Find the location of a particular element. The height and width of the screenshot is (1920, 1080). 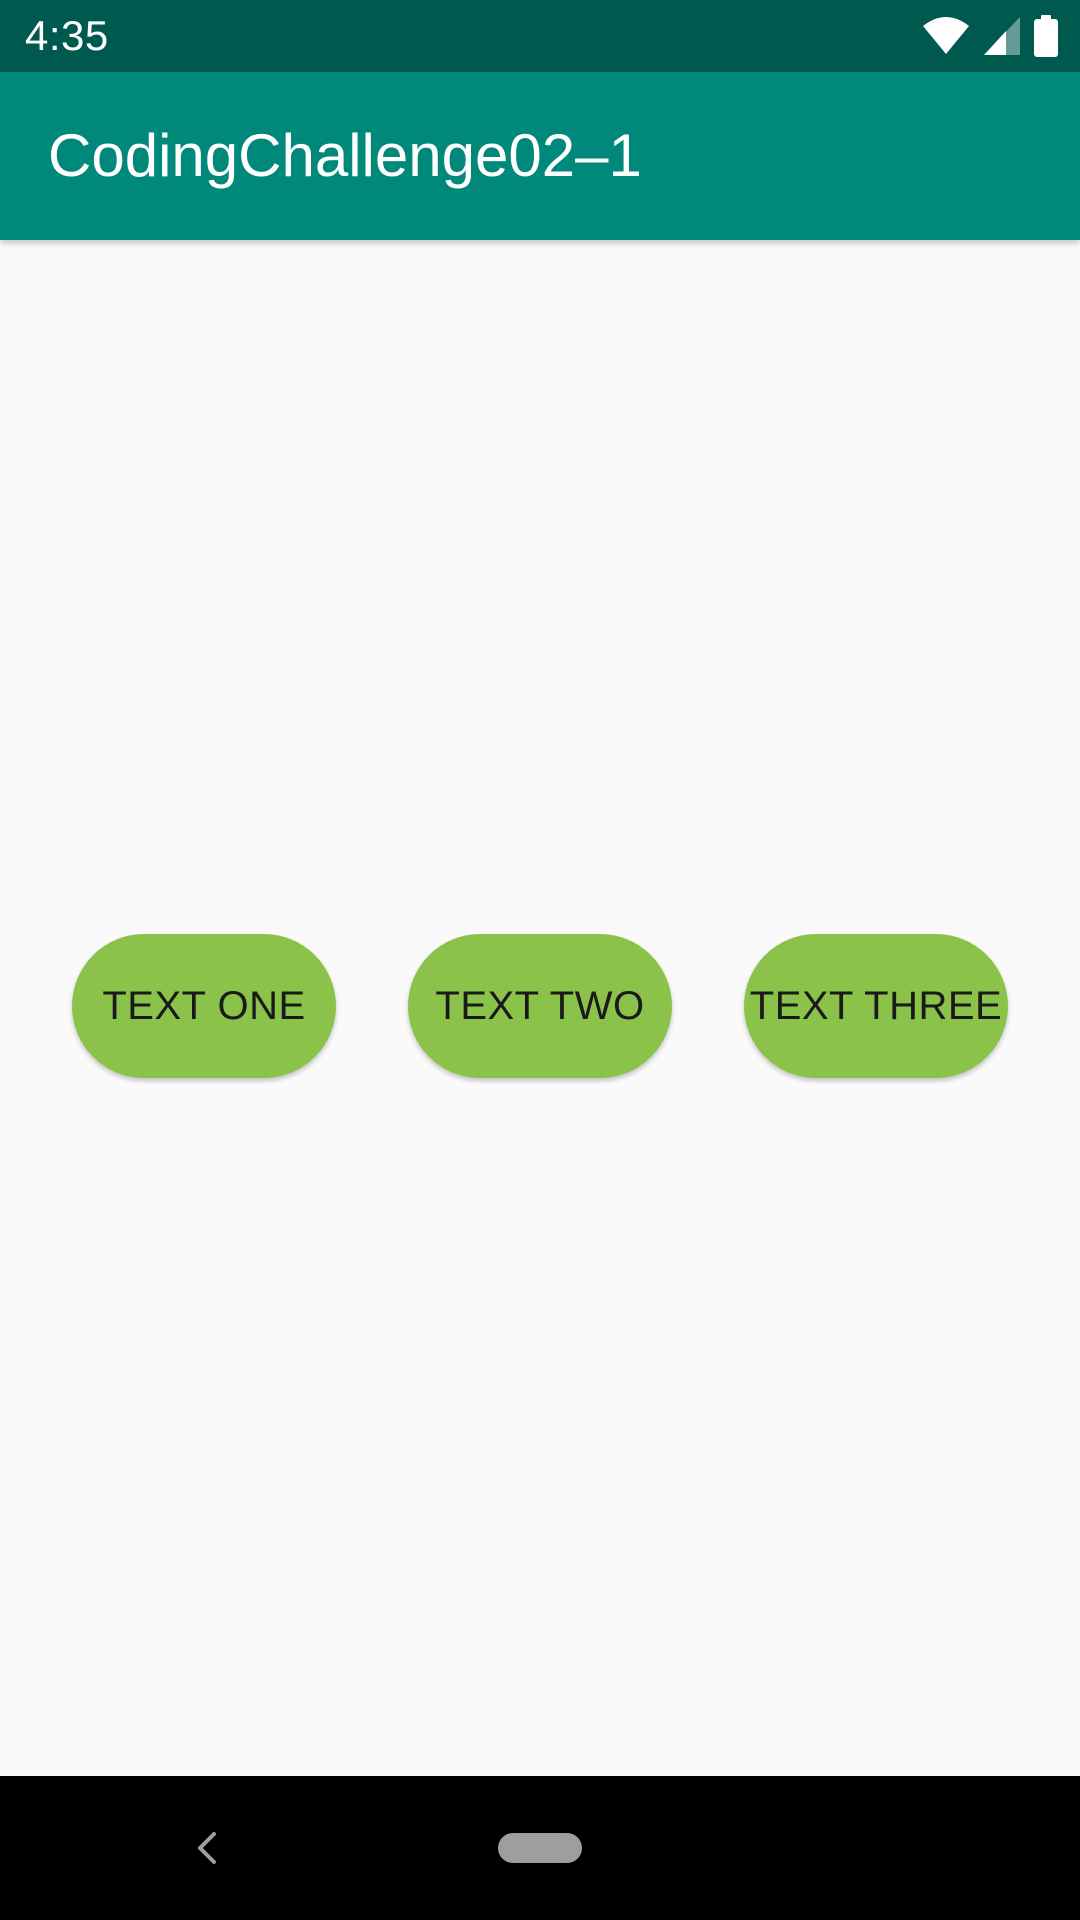

text-two-button: TEXT TWO is located at coordinates (540, 1006).